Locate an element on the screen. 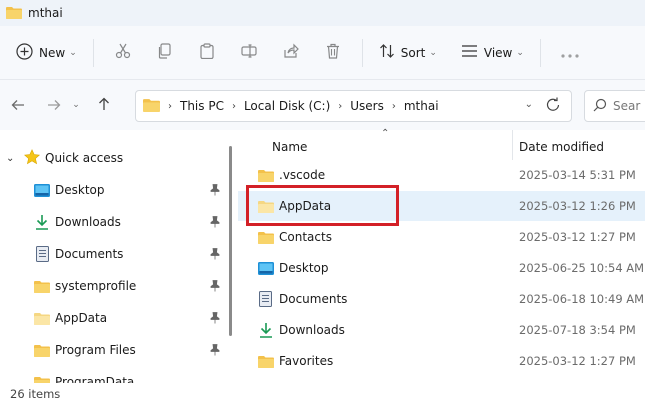 The image size is (645, 405). search-box: Sear is located at coordinates (614, 106).